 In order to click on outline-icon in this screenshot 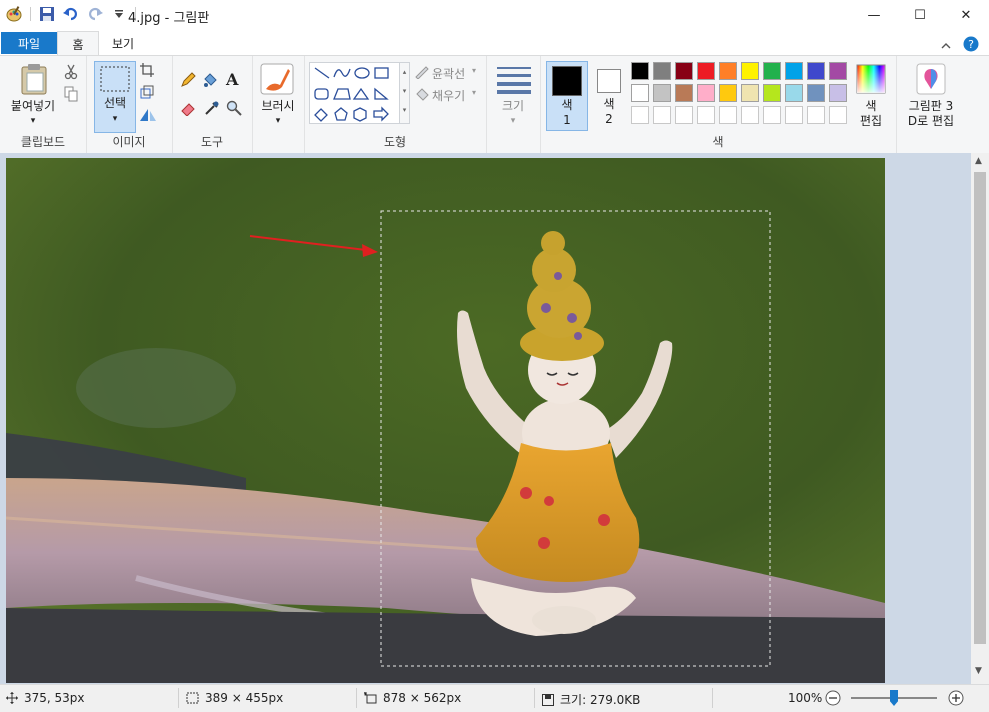, I will do `click(422, 73)`.